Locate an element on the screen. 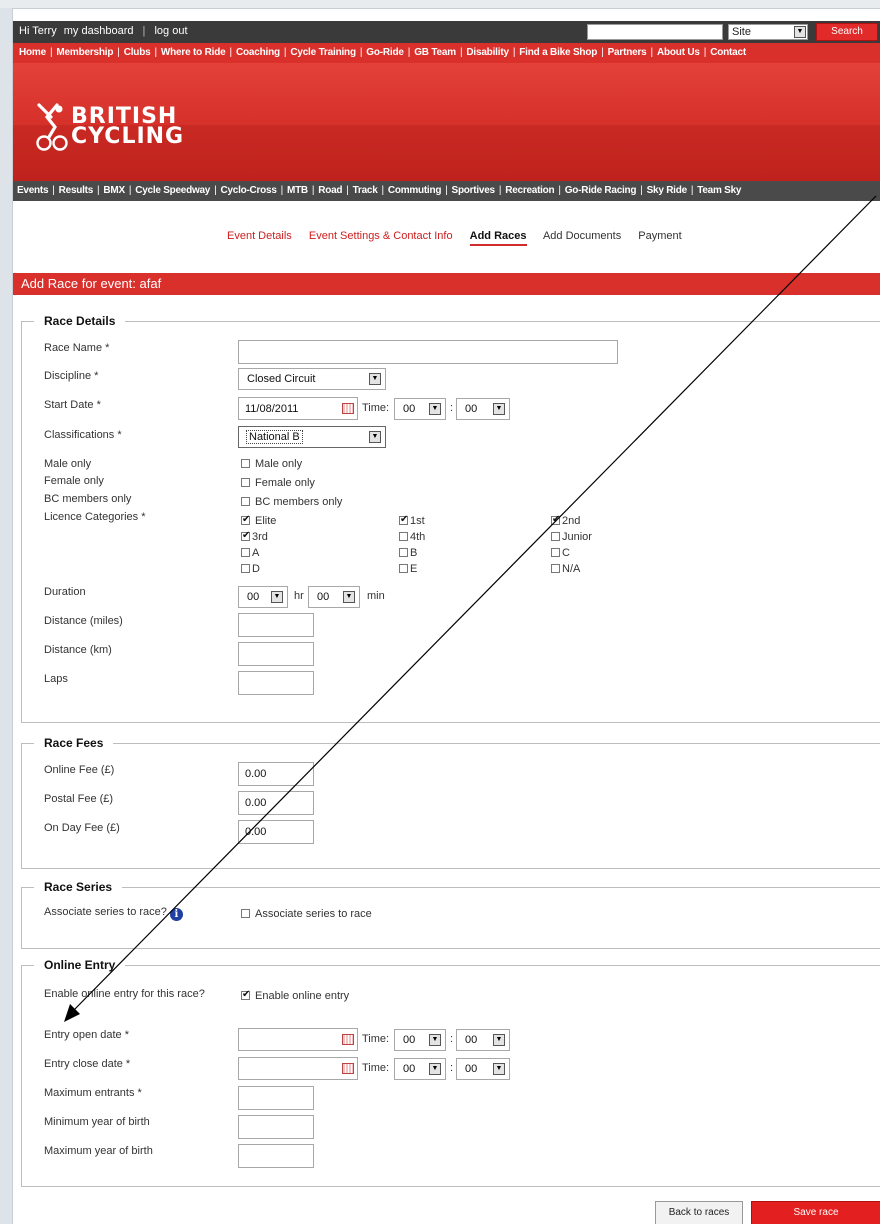  search-button: Search is located at coordinates (847, 32).